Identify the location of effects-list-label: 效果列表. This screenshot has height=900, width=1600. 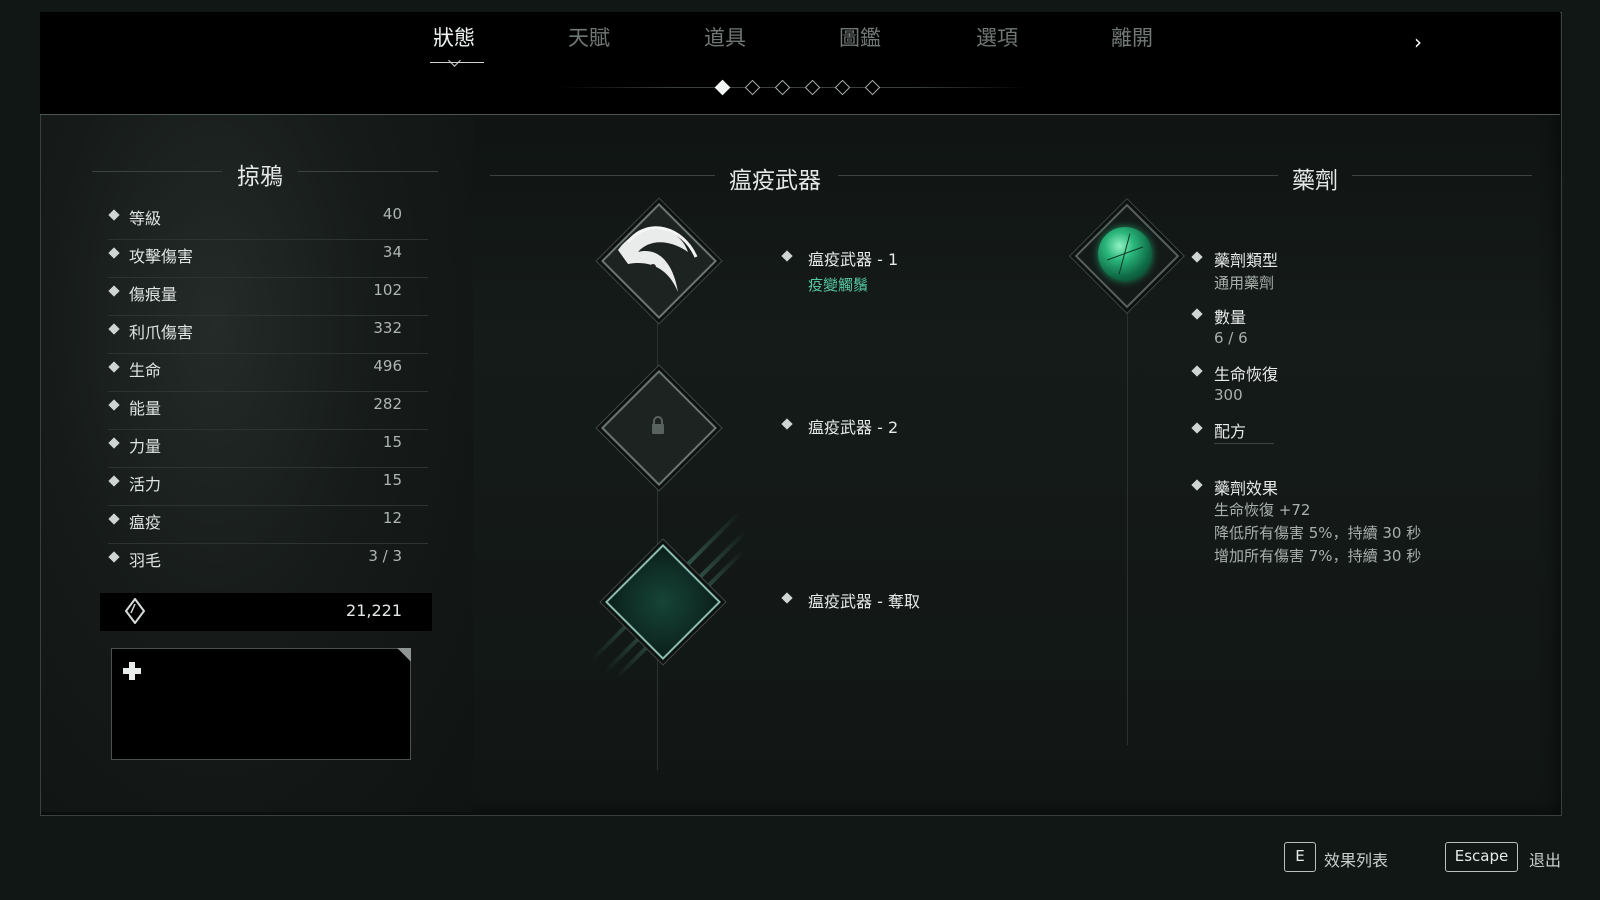
(1356, 859).